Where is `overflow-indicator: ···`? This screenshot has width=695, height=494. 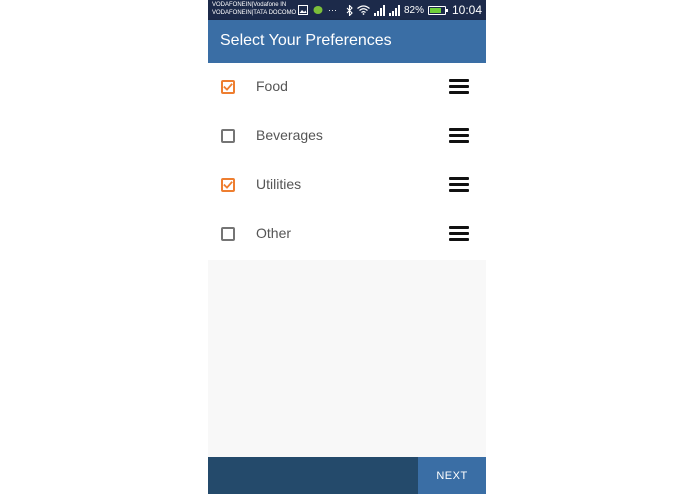
overflow-indicator: ··· is located at coordinates (332, 10).